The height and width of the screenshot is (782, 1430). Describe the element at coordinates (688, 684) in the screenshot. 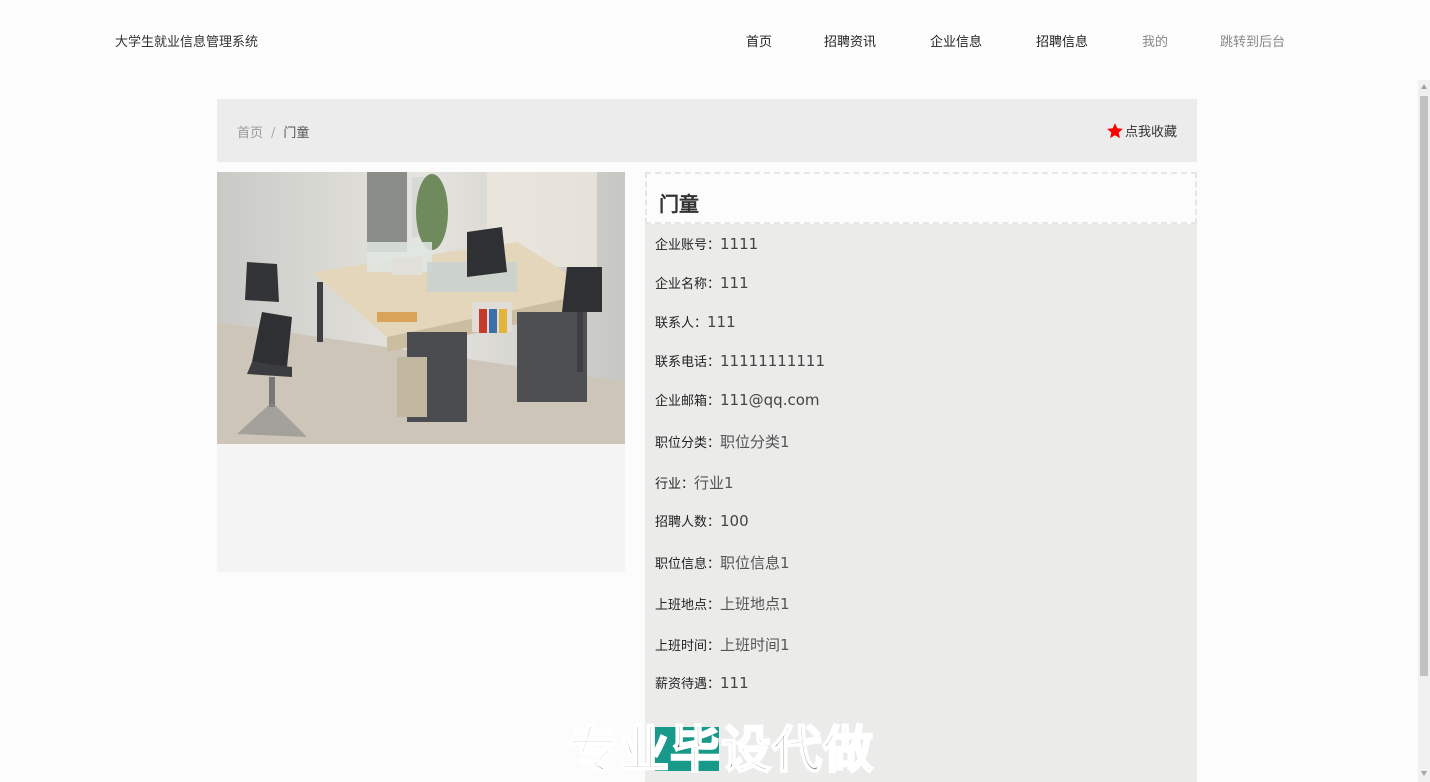

I see `field-label: 薪资待遇：` at that location.